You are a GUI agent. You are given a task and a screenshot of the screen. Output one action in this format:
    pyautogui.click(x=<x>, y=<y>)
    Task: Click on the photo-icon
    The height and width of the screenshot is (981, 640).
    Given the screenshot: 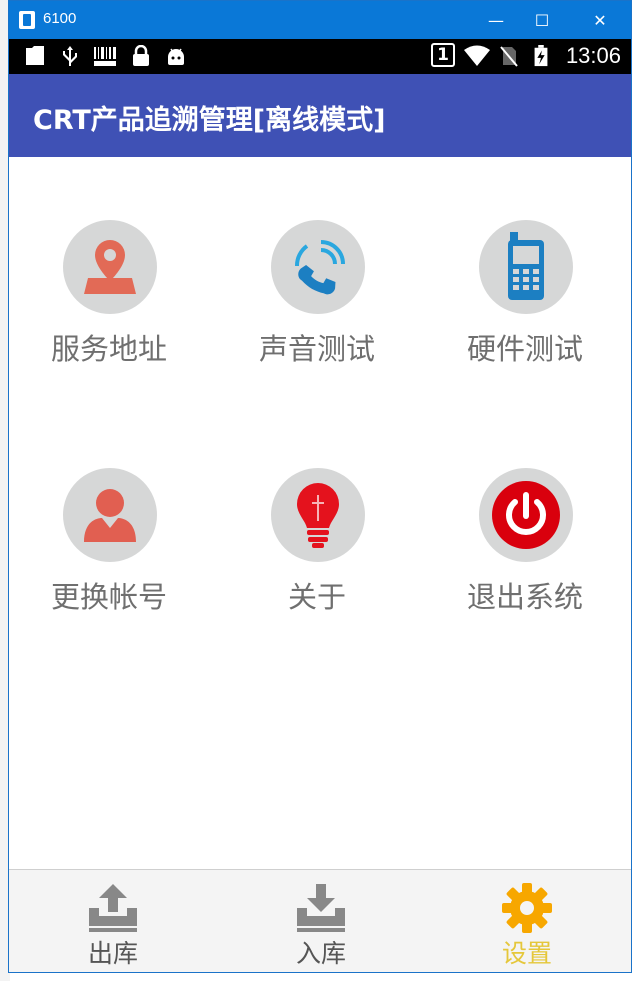 What is the action you would take?
    pyautogui.click(x=35, y=55)
    